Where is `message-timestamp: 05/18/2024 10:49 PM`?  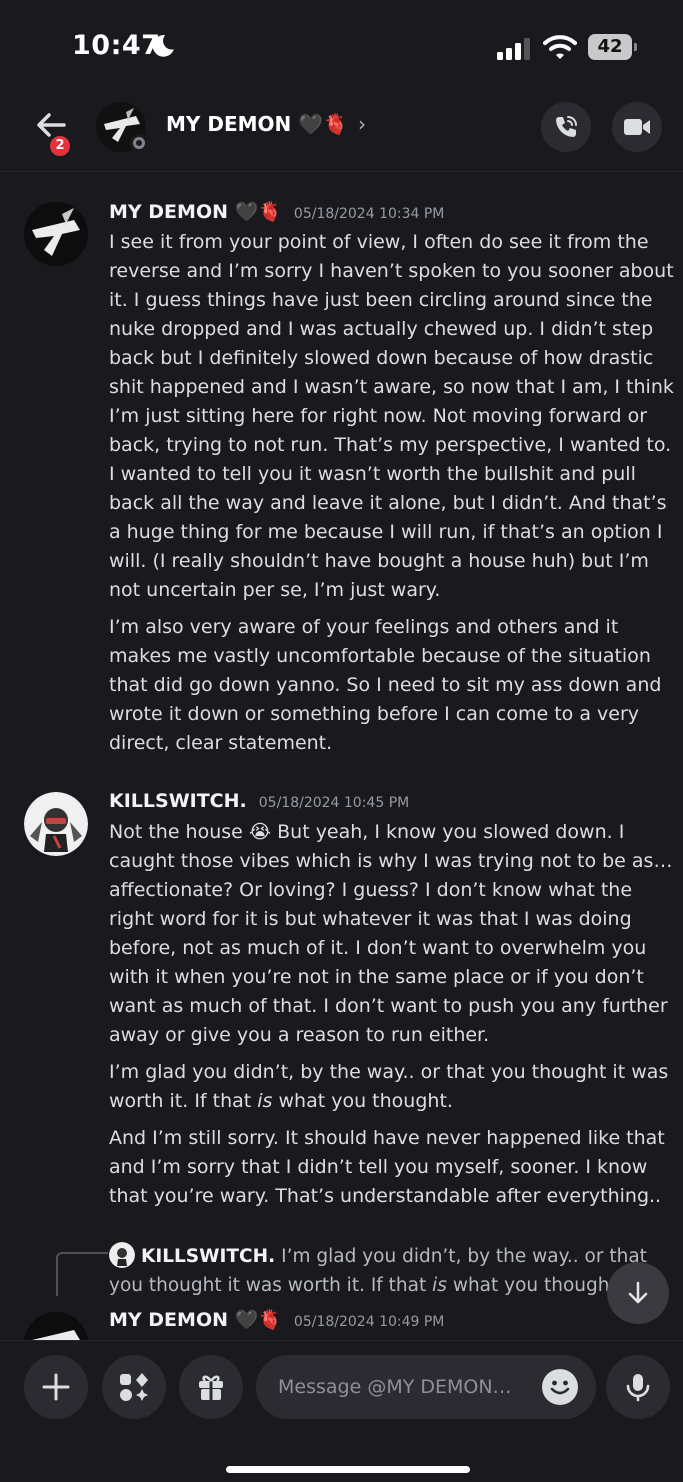 message-timestamp: 05/18/2024 10:49 PM is located at coordinates (369, 1322).